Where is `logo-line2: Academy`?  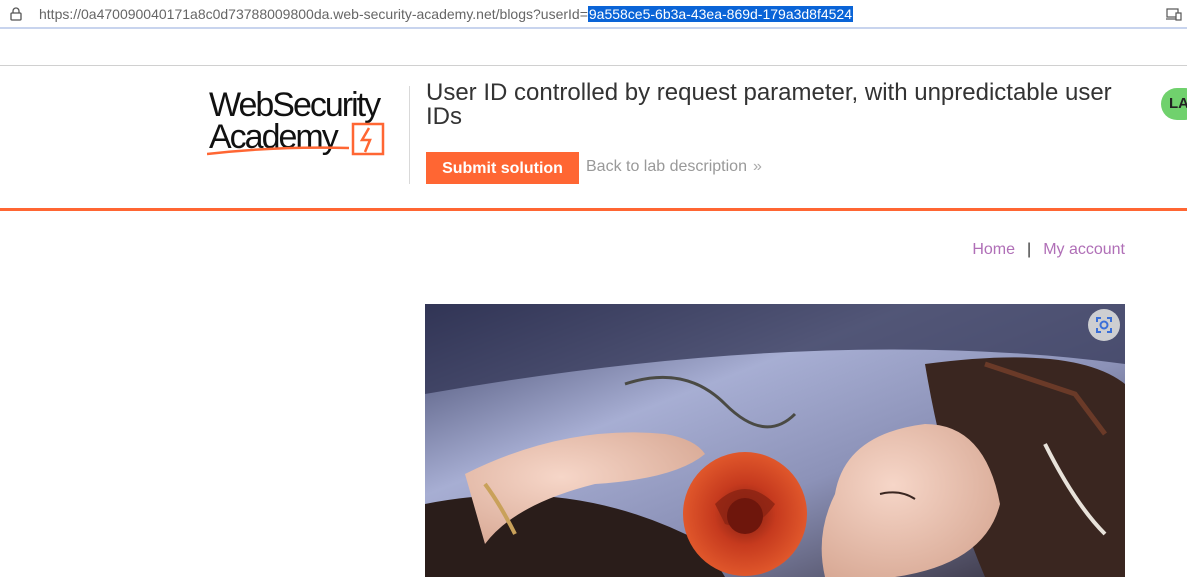
logo-line2: Academy is located at coordinates (274, 137).